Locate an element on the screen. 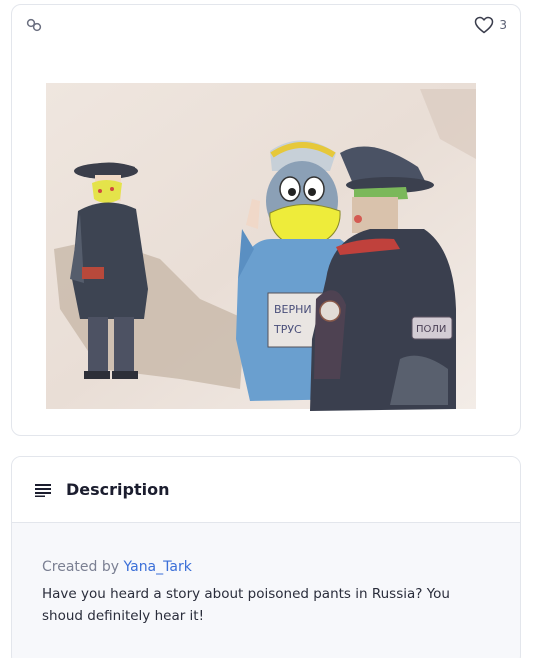 The image size is (534, 658). like-button: 3 is located at coordinates (490, 25).